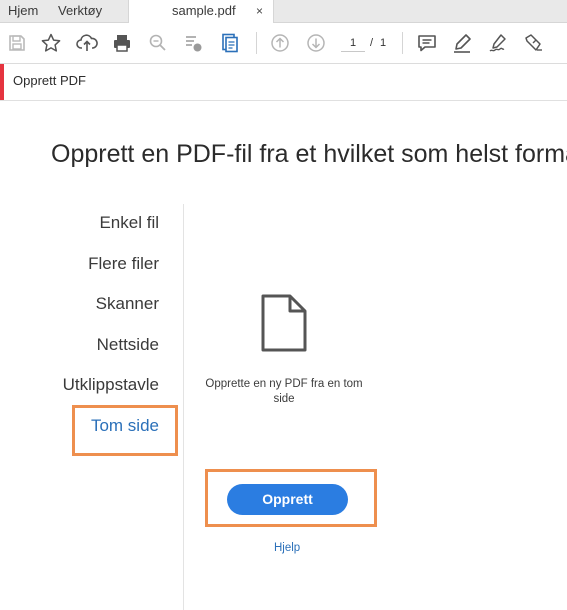 The height and width of the screenshot is (610, 567). What do you see at coordinates (283, 11) in the screenshot?
I see `tab-bar: Hjem Verktøy sample.pdf ×` at bounding box center [283, 11].